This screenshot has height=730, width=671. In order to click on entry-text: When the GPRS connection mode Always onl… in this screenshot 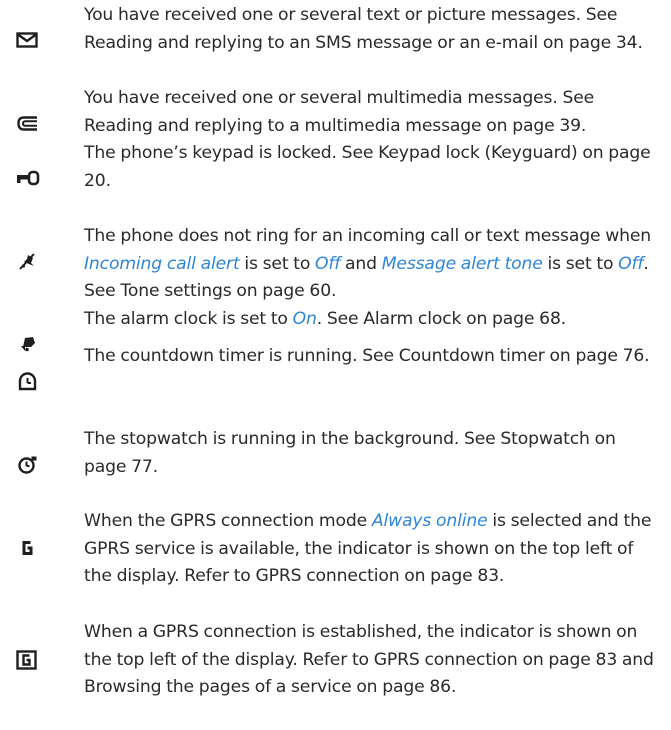, I will do `click(368, 548)`.